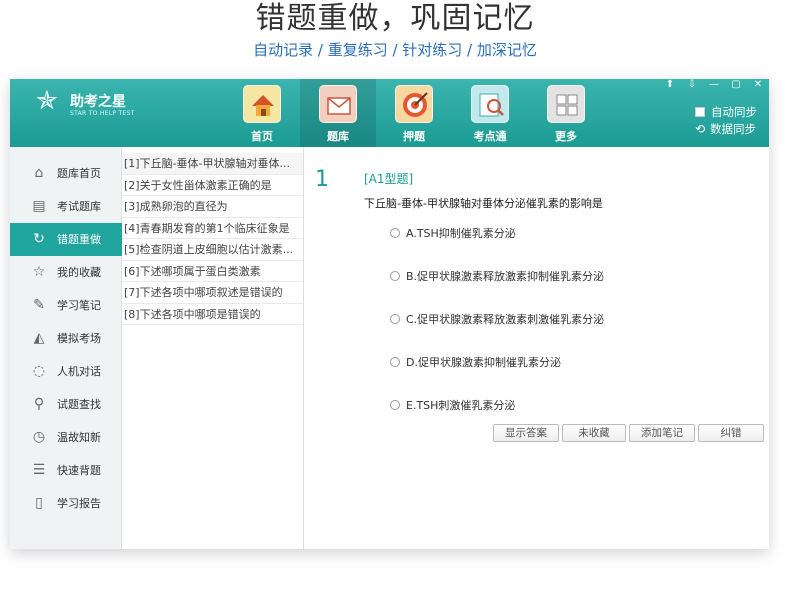  I want to click on nav-more: 更多, so click(566, 113).